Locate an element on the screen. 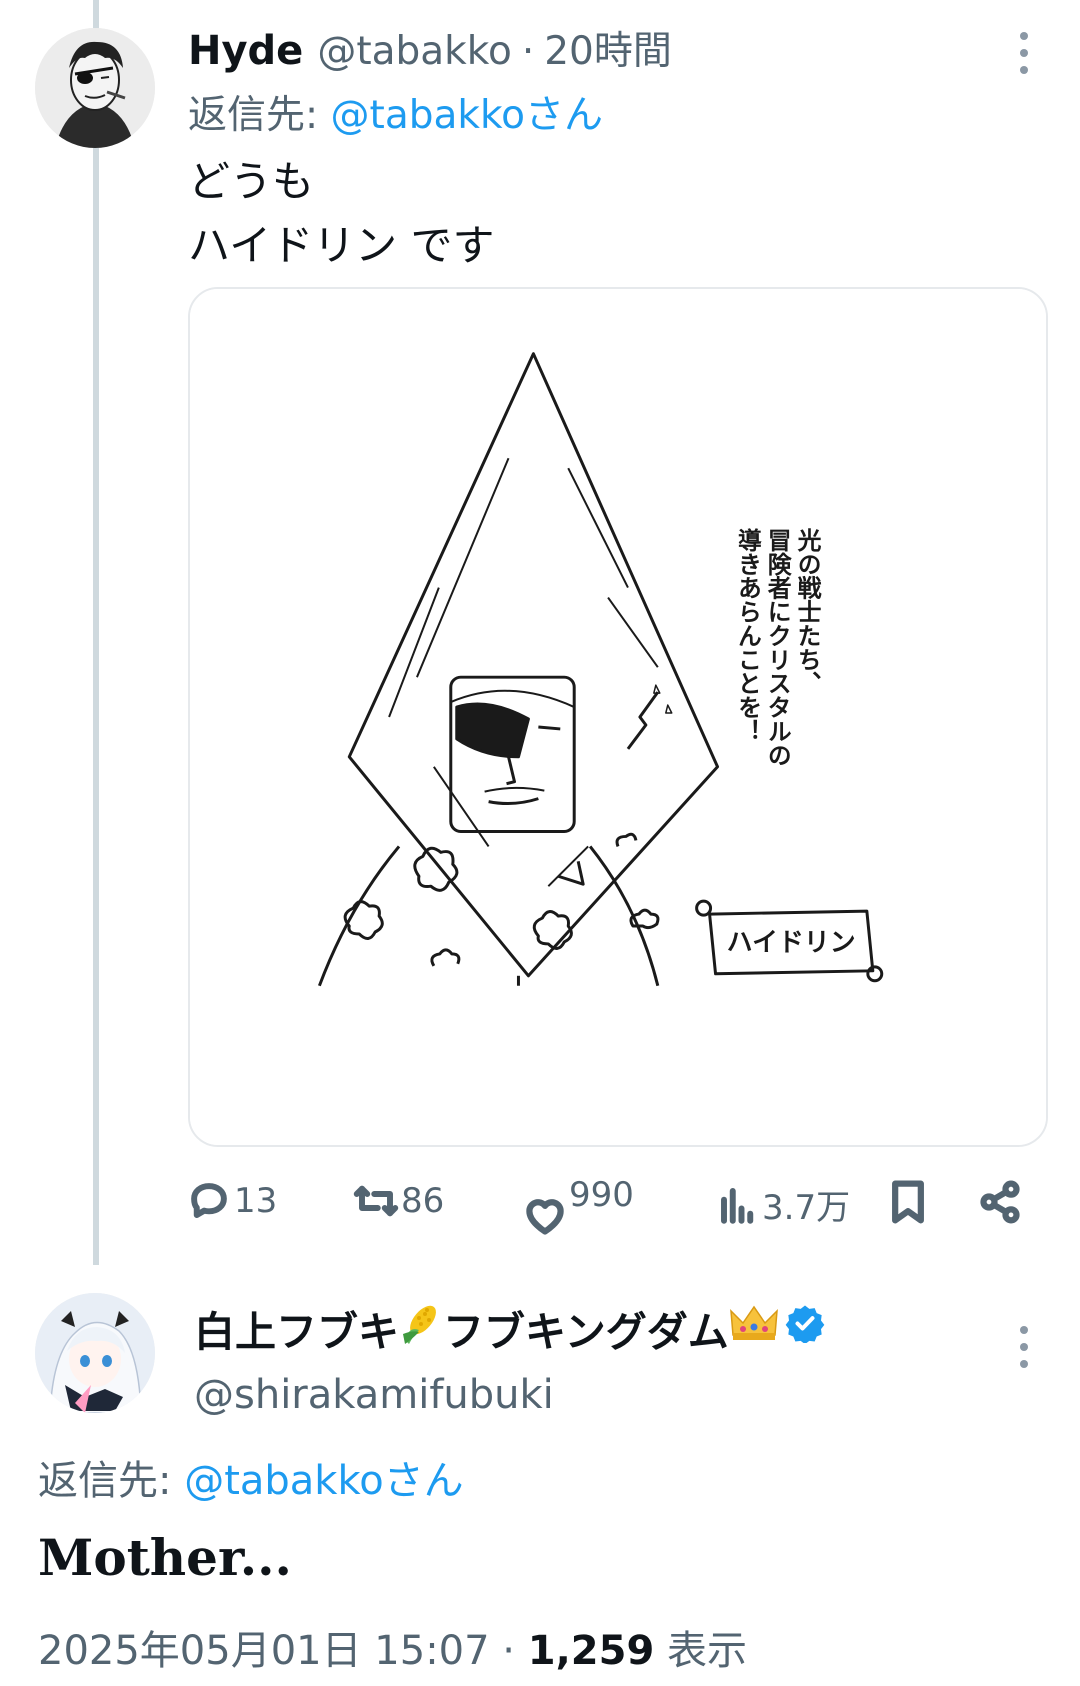 Image resolution: width=1080 pixels, height=1686 pixels. tweet2-timestamp: 2025年05月01日 15:07 is located at coordinates (264, 1651).